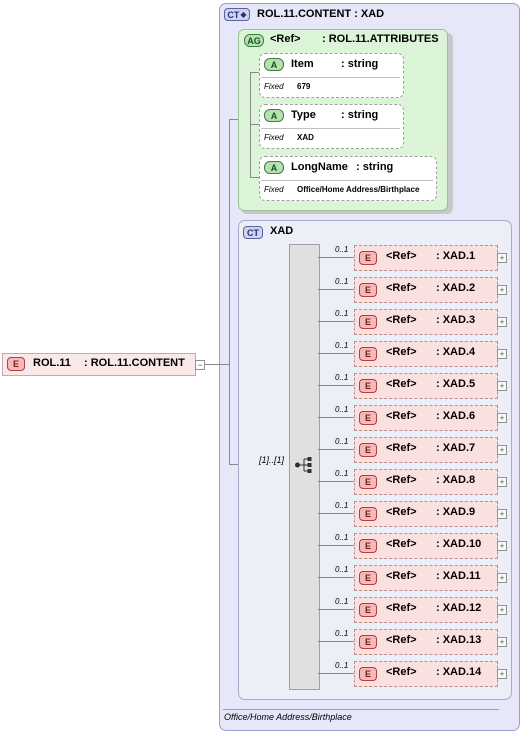 The height and width of the screenshot is (732, 523). I want to click on attribute-group-name: : ROL.11.ATTRIBUTES, so click(380, 39).